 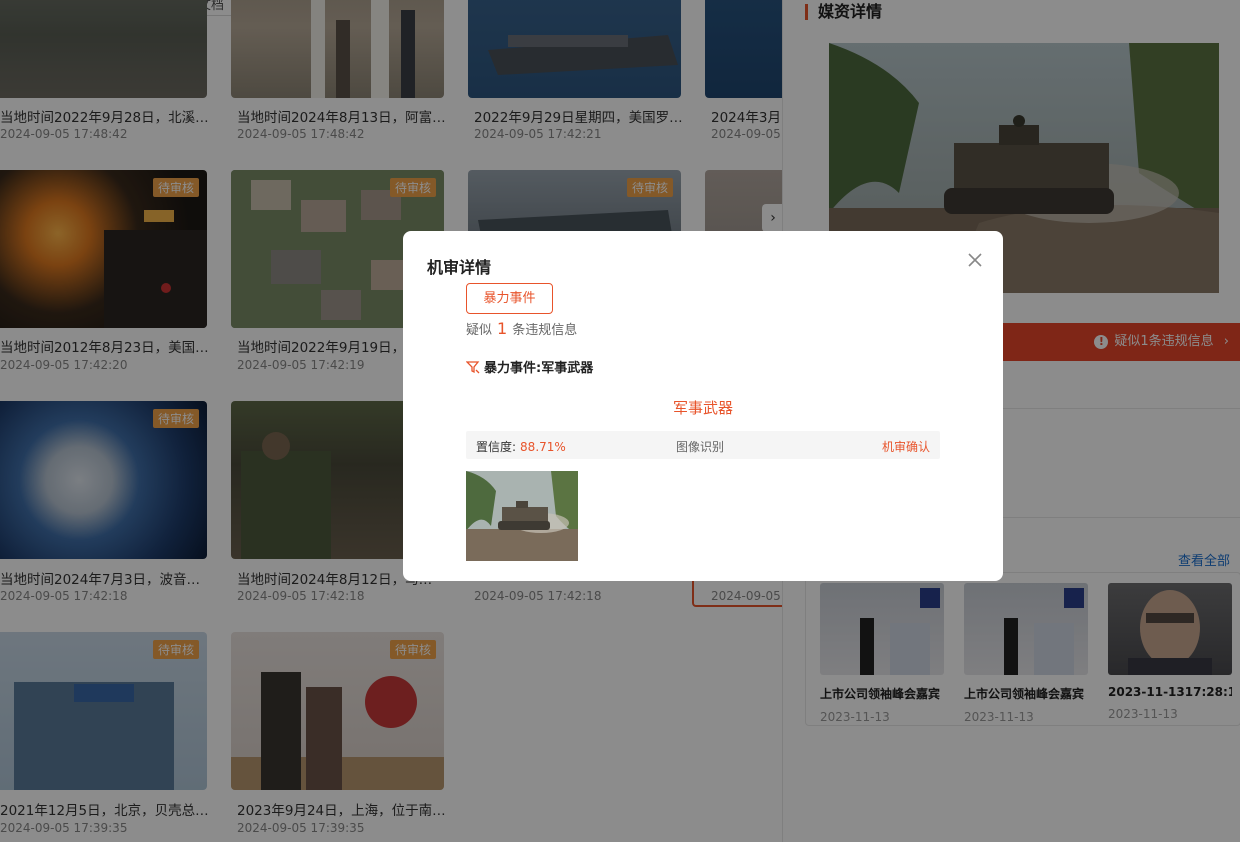 What do you see at coordinates (543, 447) in the screenshot?
I see `confidence-value: 88.71%` at bounding box center [543, 447].